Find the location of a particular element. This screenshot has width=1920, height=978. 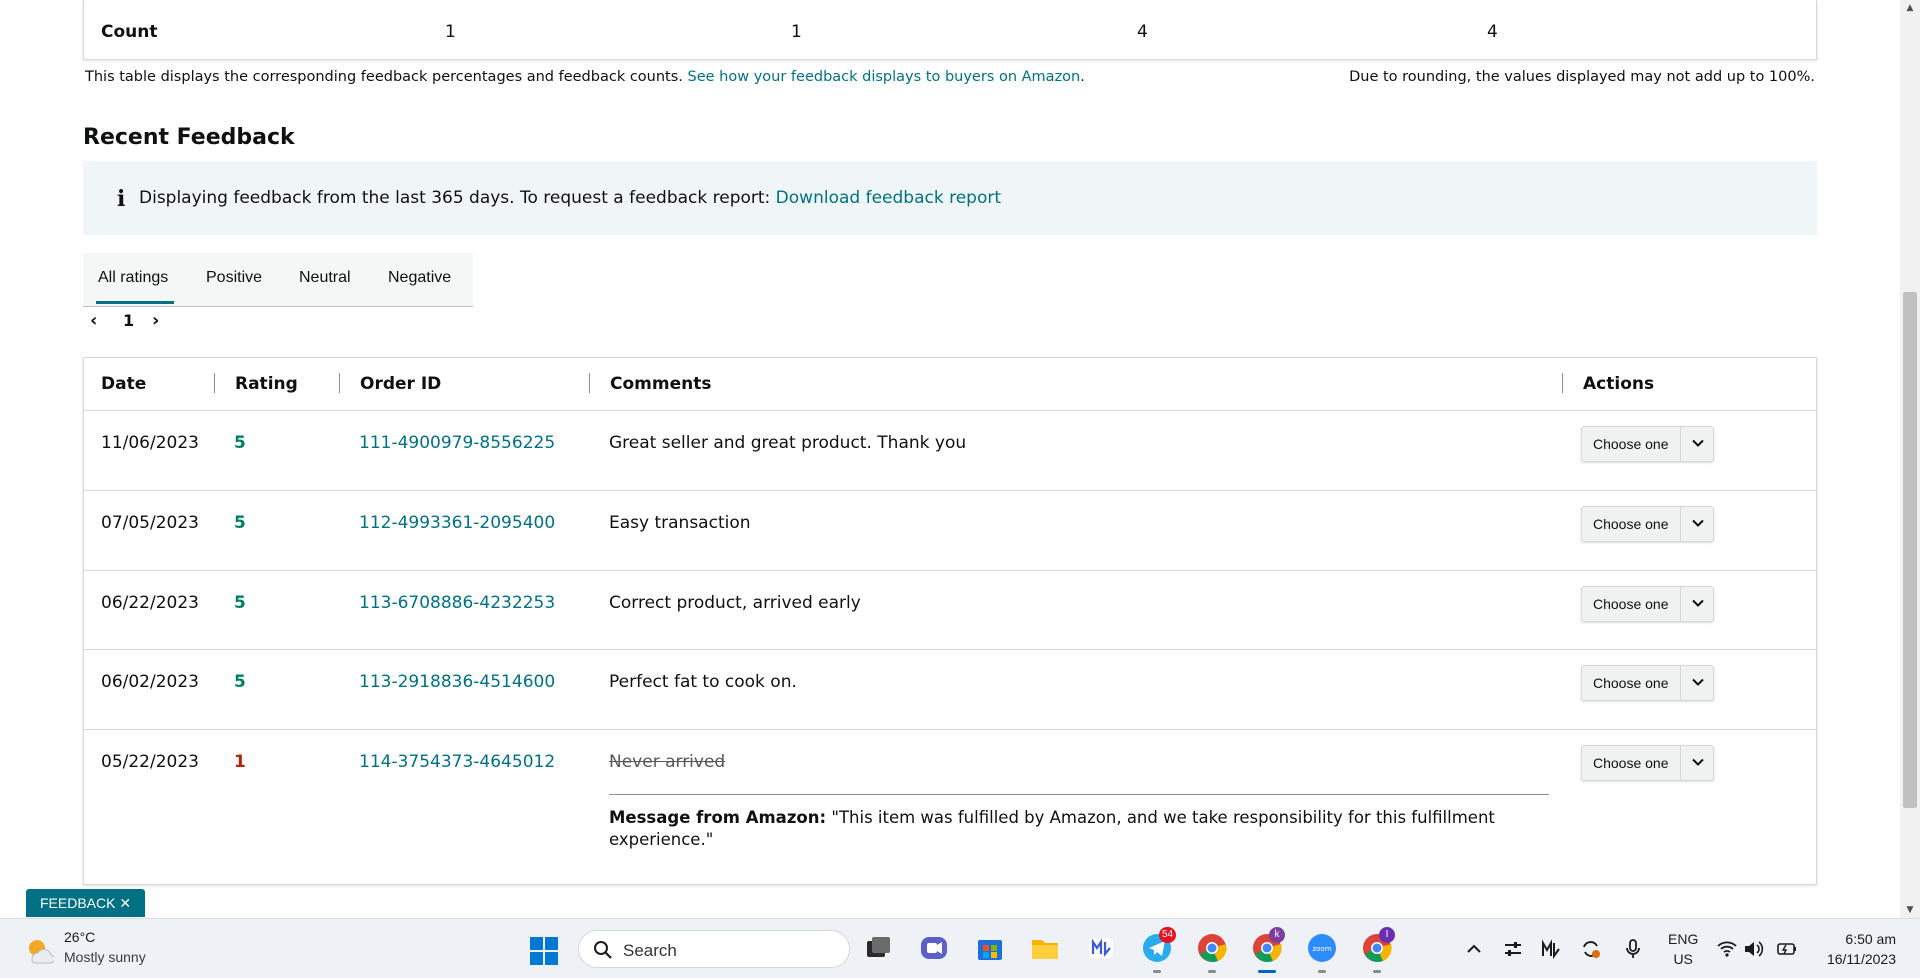

scrollbar-thumb is located at coordinates (1910, 550).